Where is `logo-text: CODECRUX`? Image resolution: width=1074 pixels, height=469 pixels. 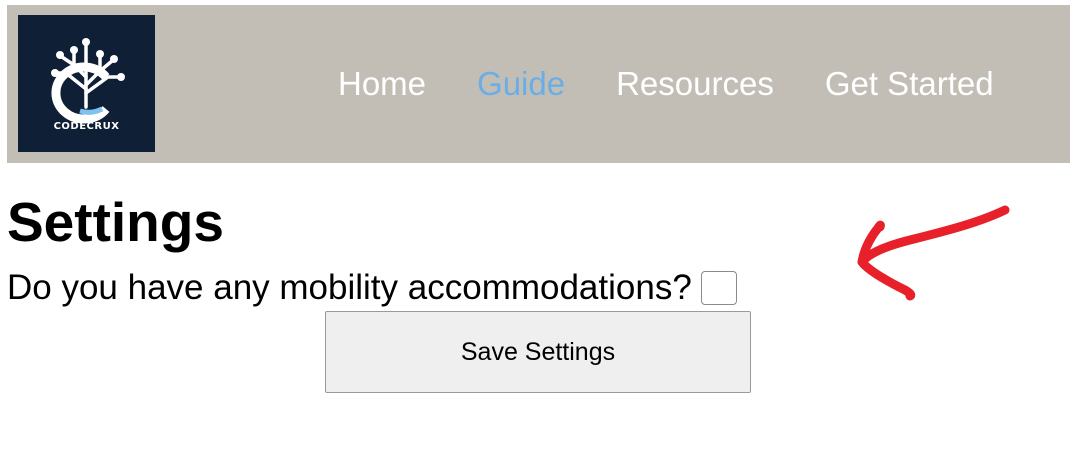 logo-text: CODECRUX is located at coordinates (86, 126).